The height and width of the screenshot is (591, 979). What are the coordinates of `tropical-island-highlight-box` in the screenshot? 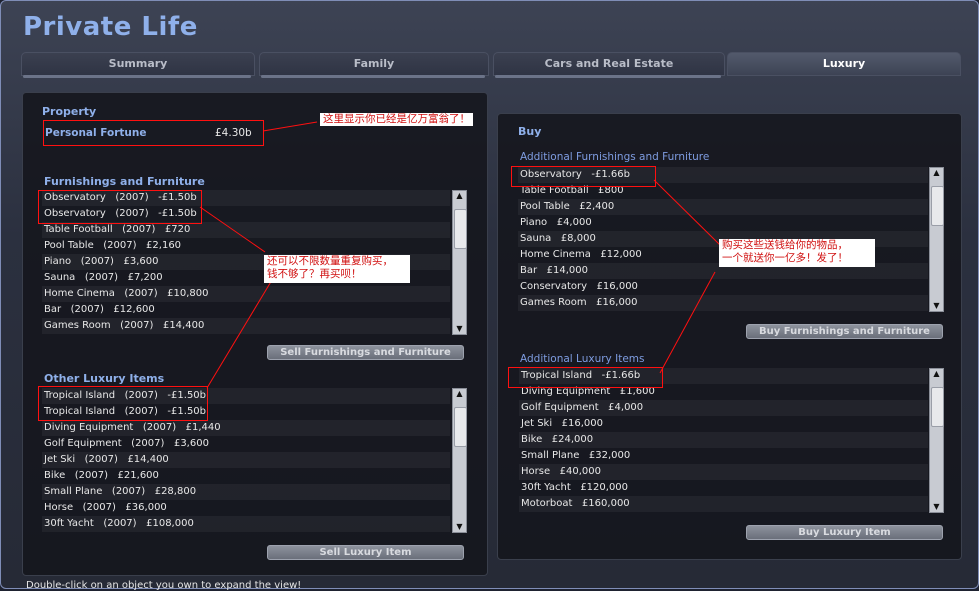 It's located at (123, 403).